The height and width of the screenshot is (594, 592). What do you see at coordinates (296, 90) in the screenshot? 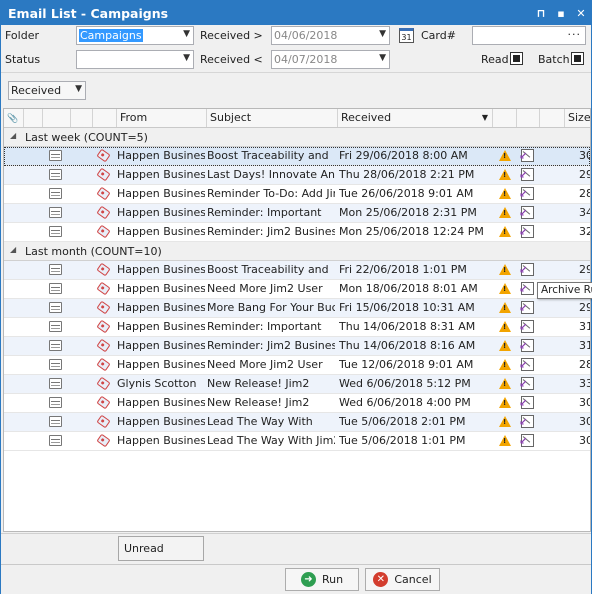
I see `group-by-bar: Received ▼` at bounding box center [296, 90].